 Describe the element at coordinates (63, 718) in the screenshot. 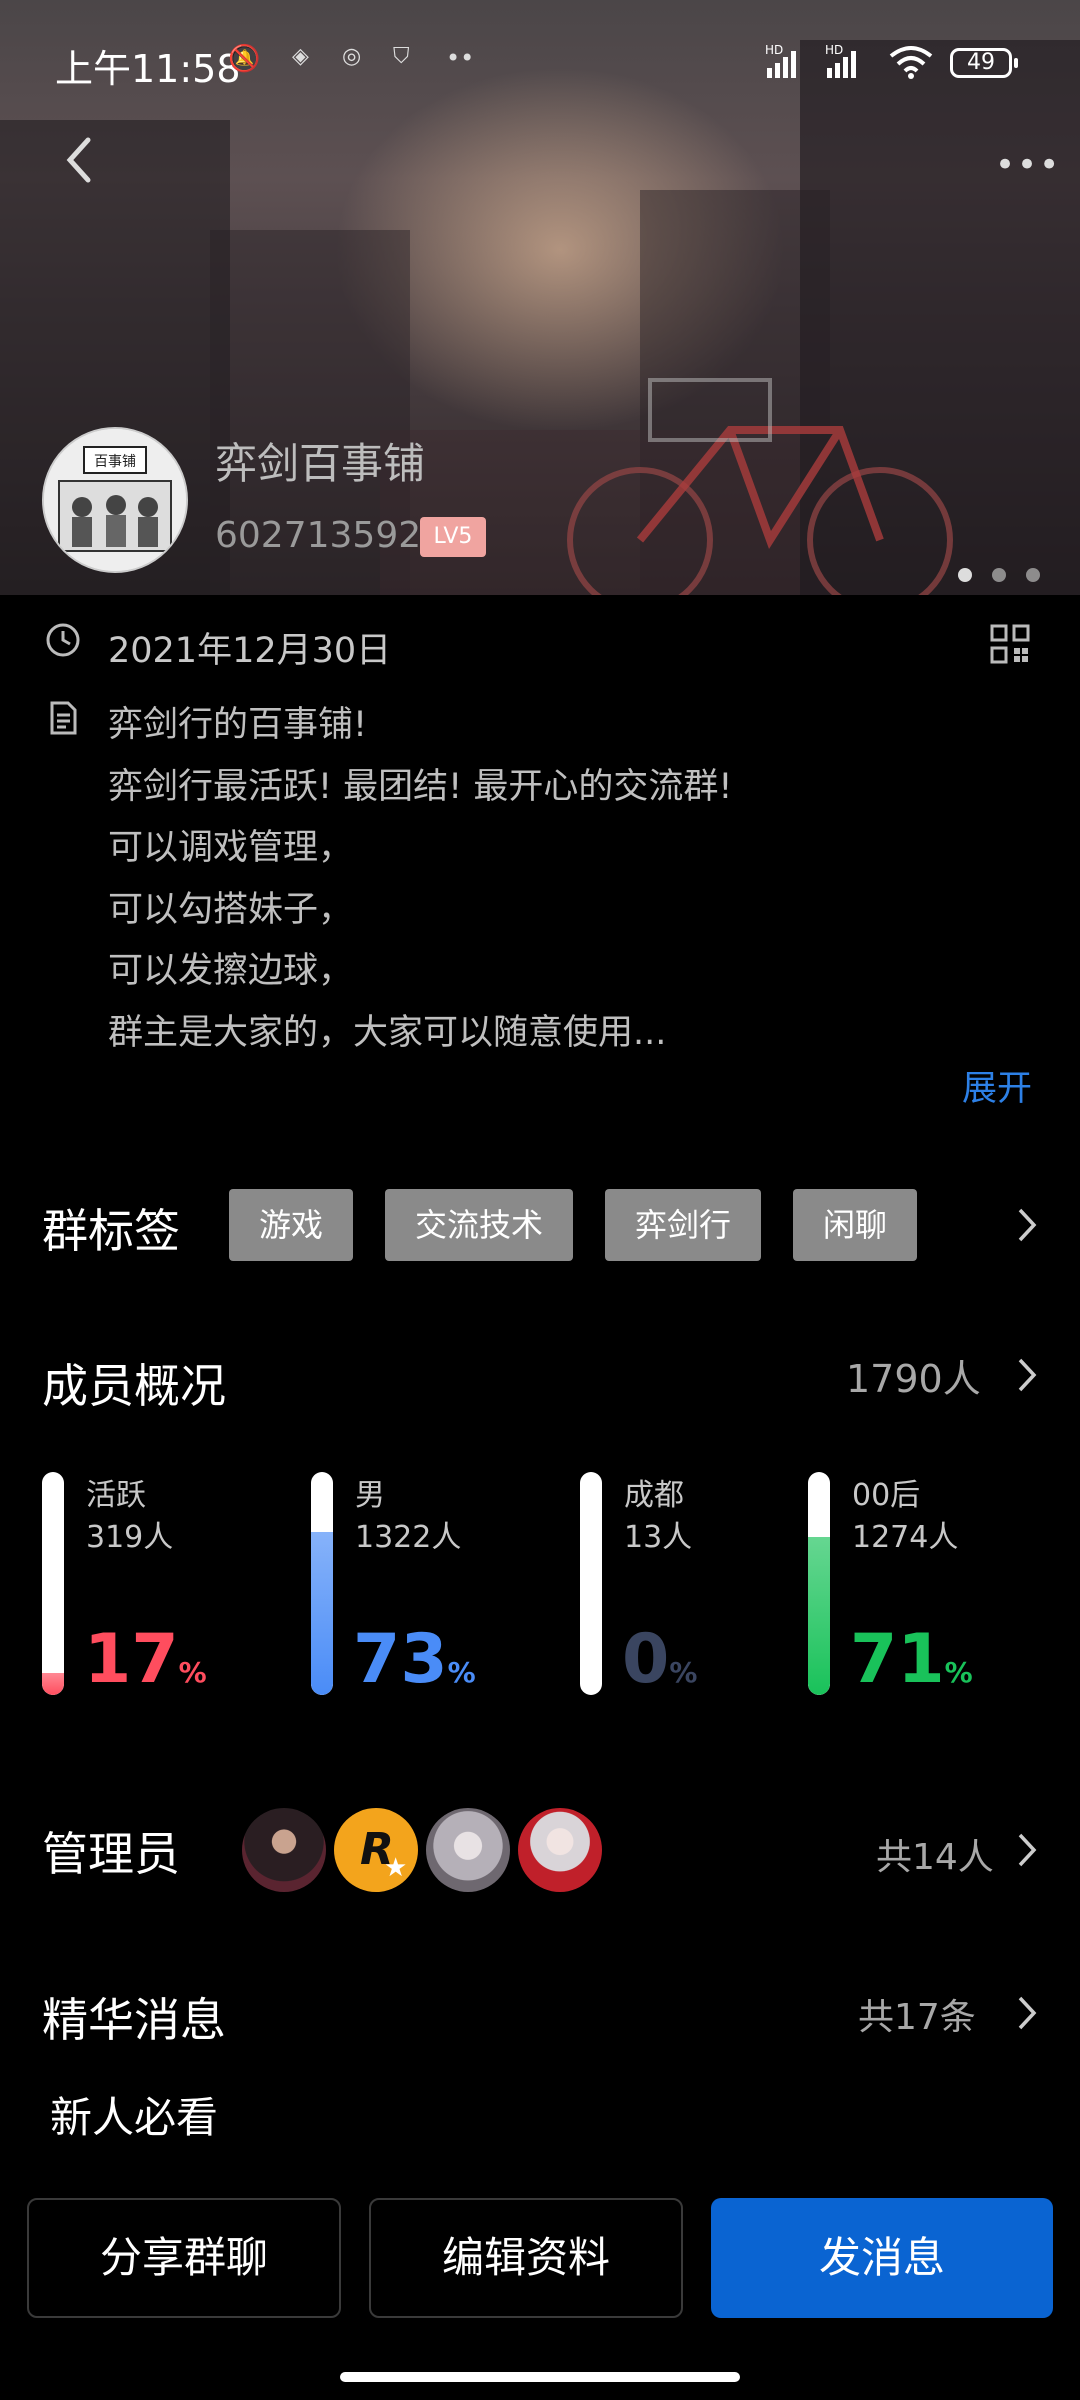

I see `document-icon` at that location.